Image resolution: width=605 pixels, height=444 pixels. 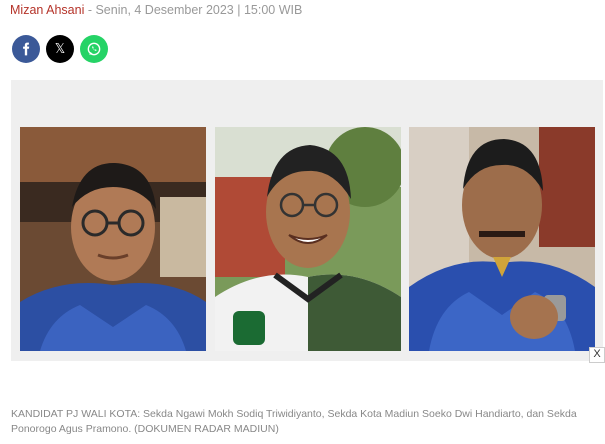 I want to click on x-share-button: 𝕏, so click(x=60, y=49).